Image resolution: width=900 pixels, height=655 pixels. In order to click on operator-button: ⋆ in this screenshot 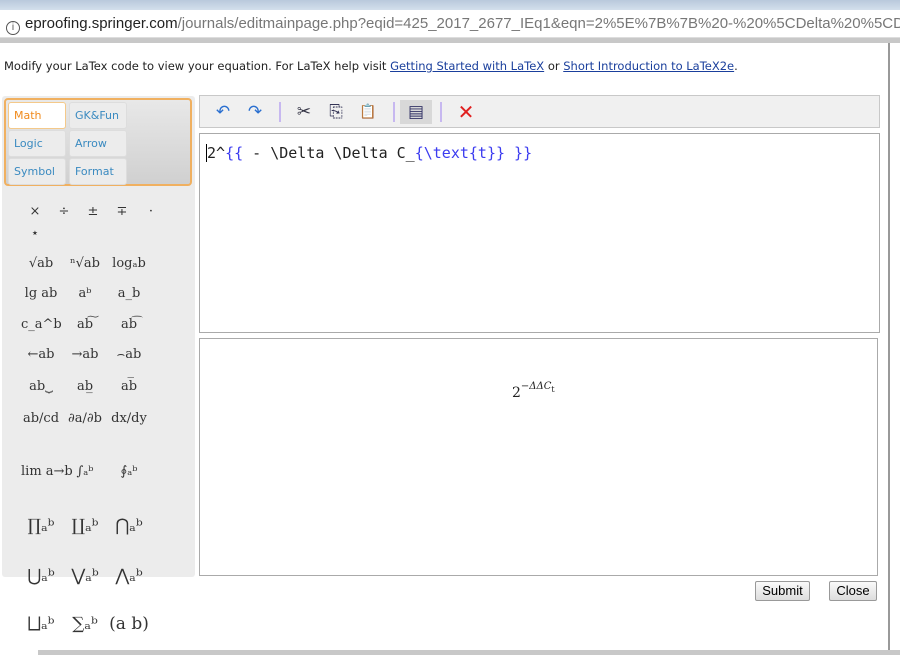, I will do `click(35, 233)`.